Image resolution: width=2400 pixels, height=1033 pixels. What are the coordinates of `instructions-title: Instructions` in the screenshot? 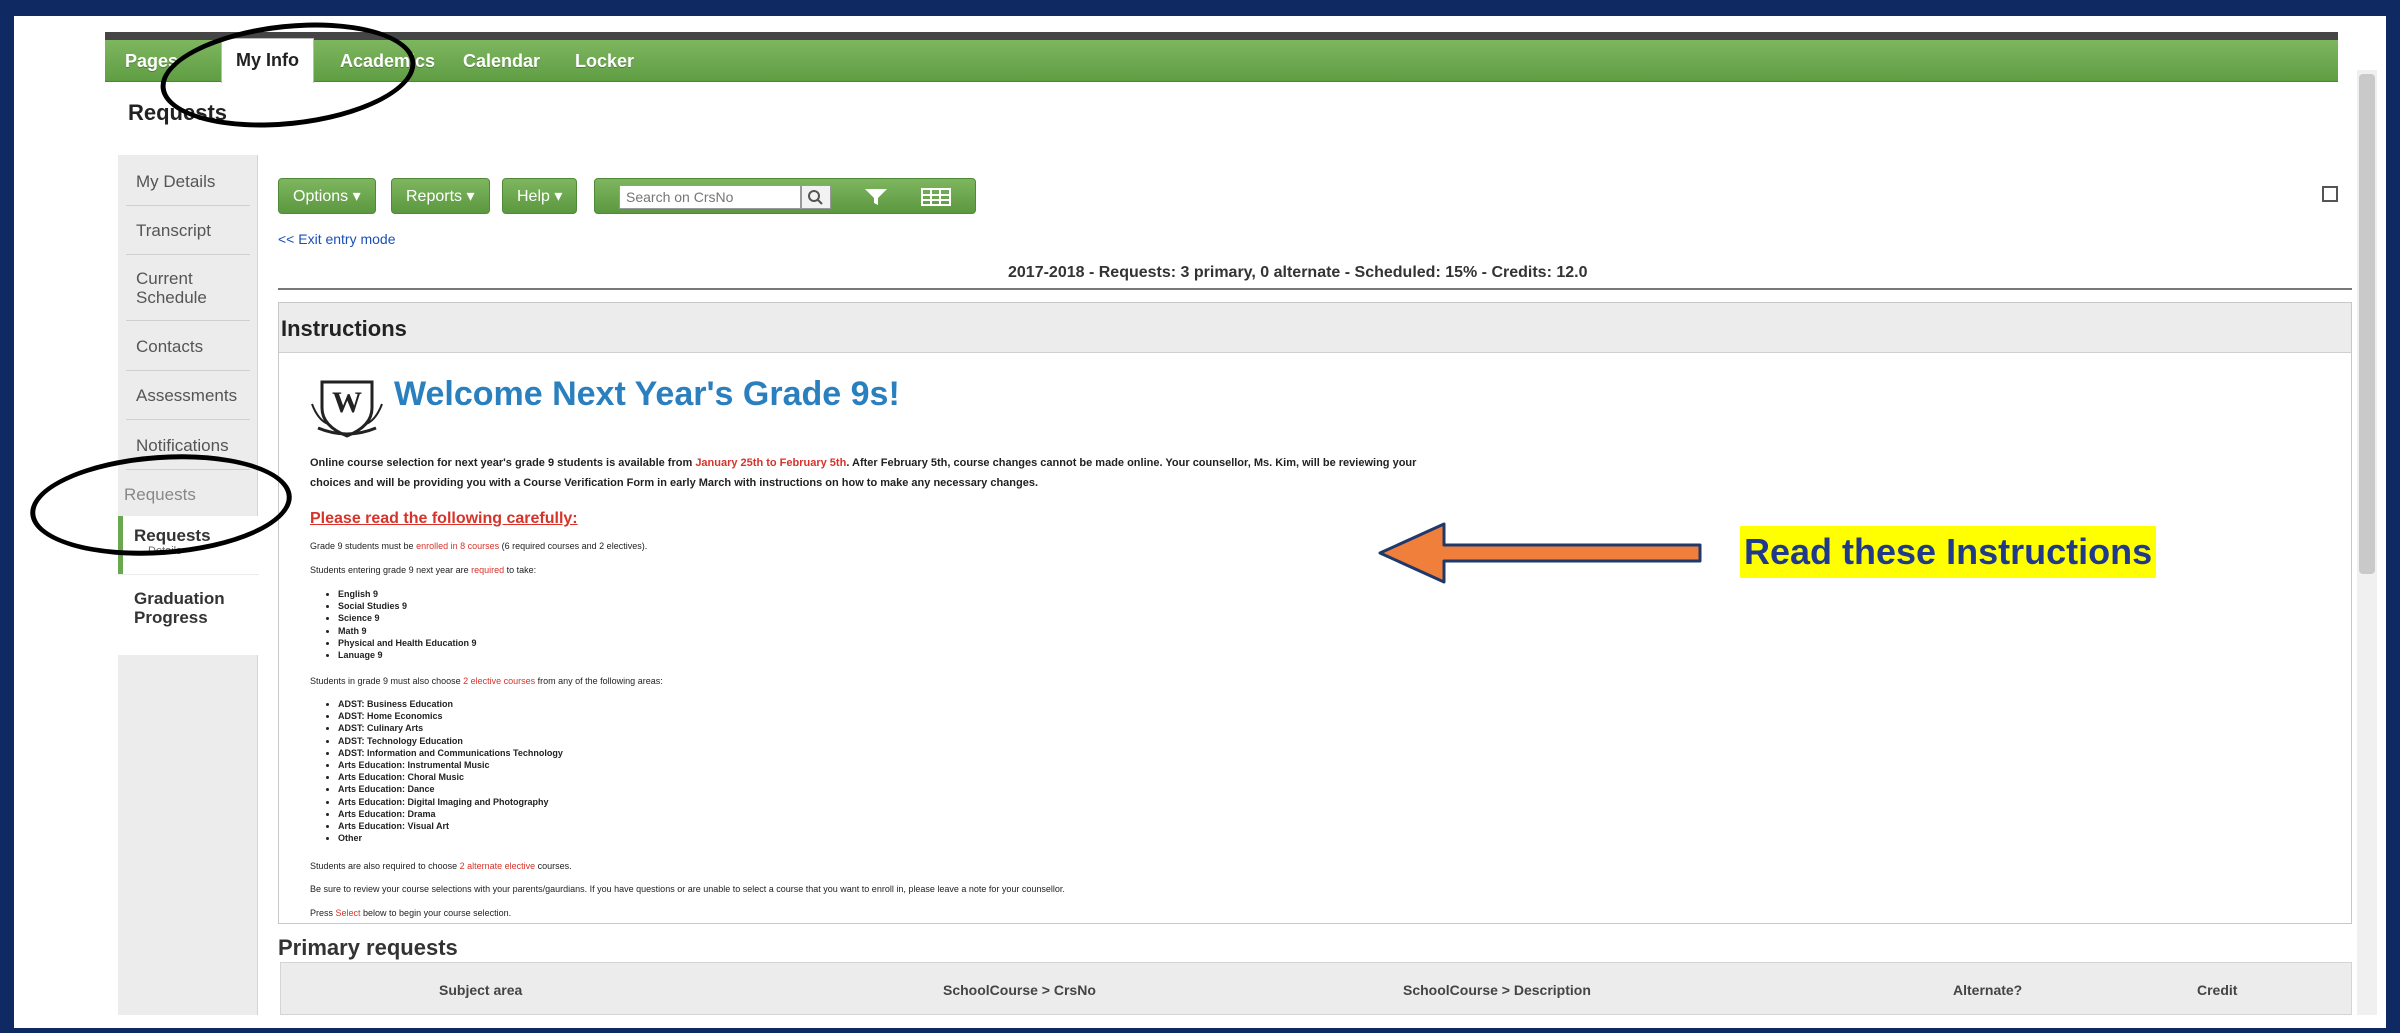 It's located at (344, 328).